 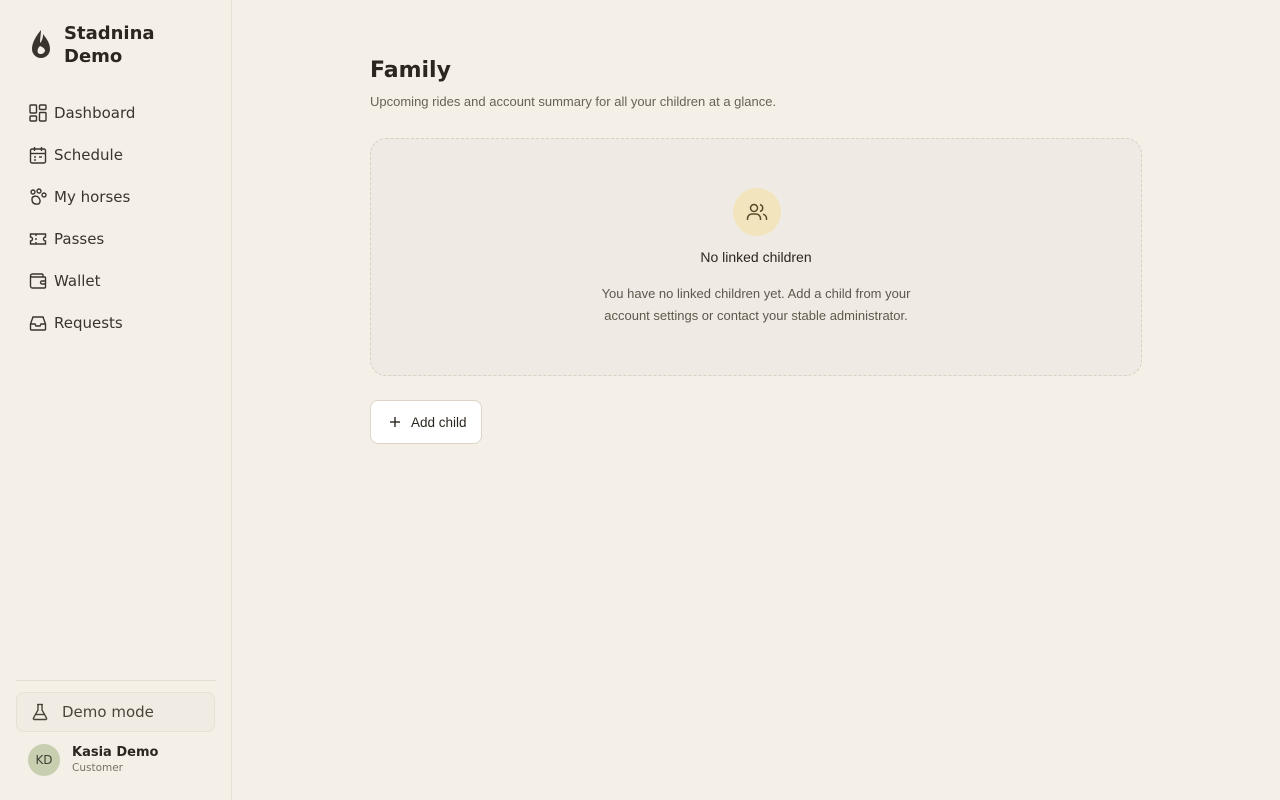 I want to click on brand-name: Stadnina Demo, so click(x=109, y=45).